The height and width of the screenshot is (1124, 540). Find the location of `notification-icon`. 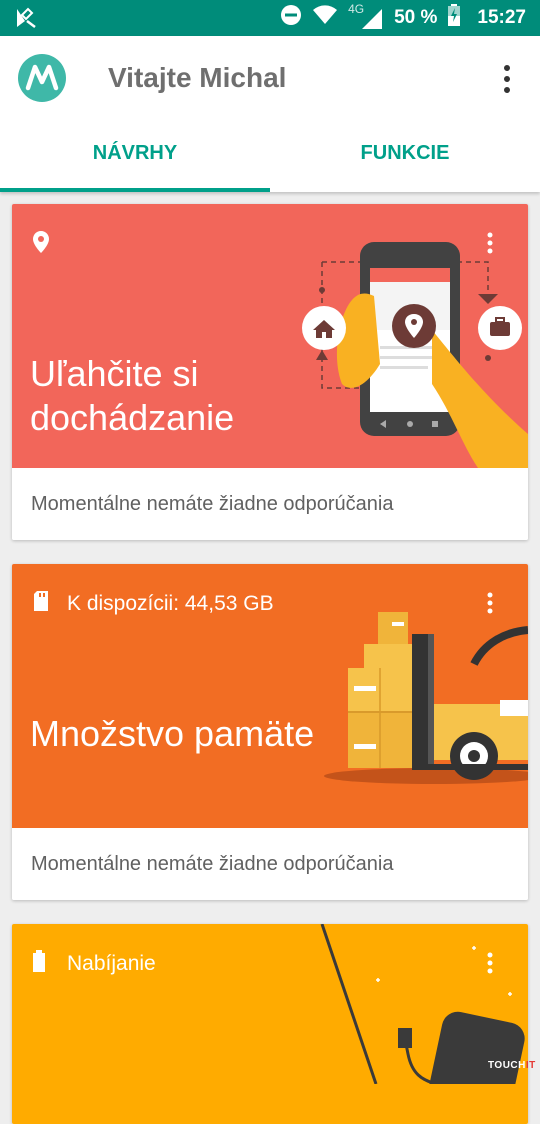

notification-icon is located at coordinates (26, 18).